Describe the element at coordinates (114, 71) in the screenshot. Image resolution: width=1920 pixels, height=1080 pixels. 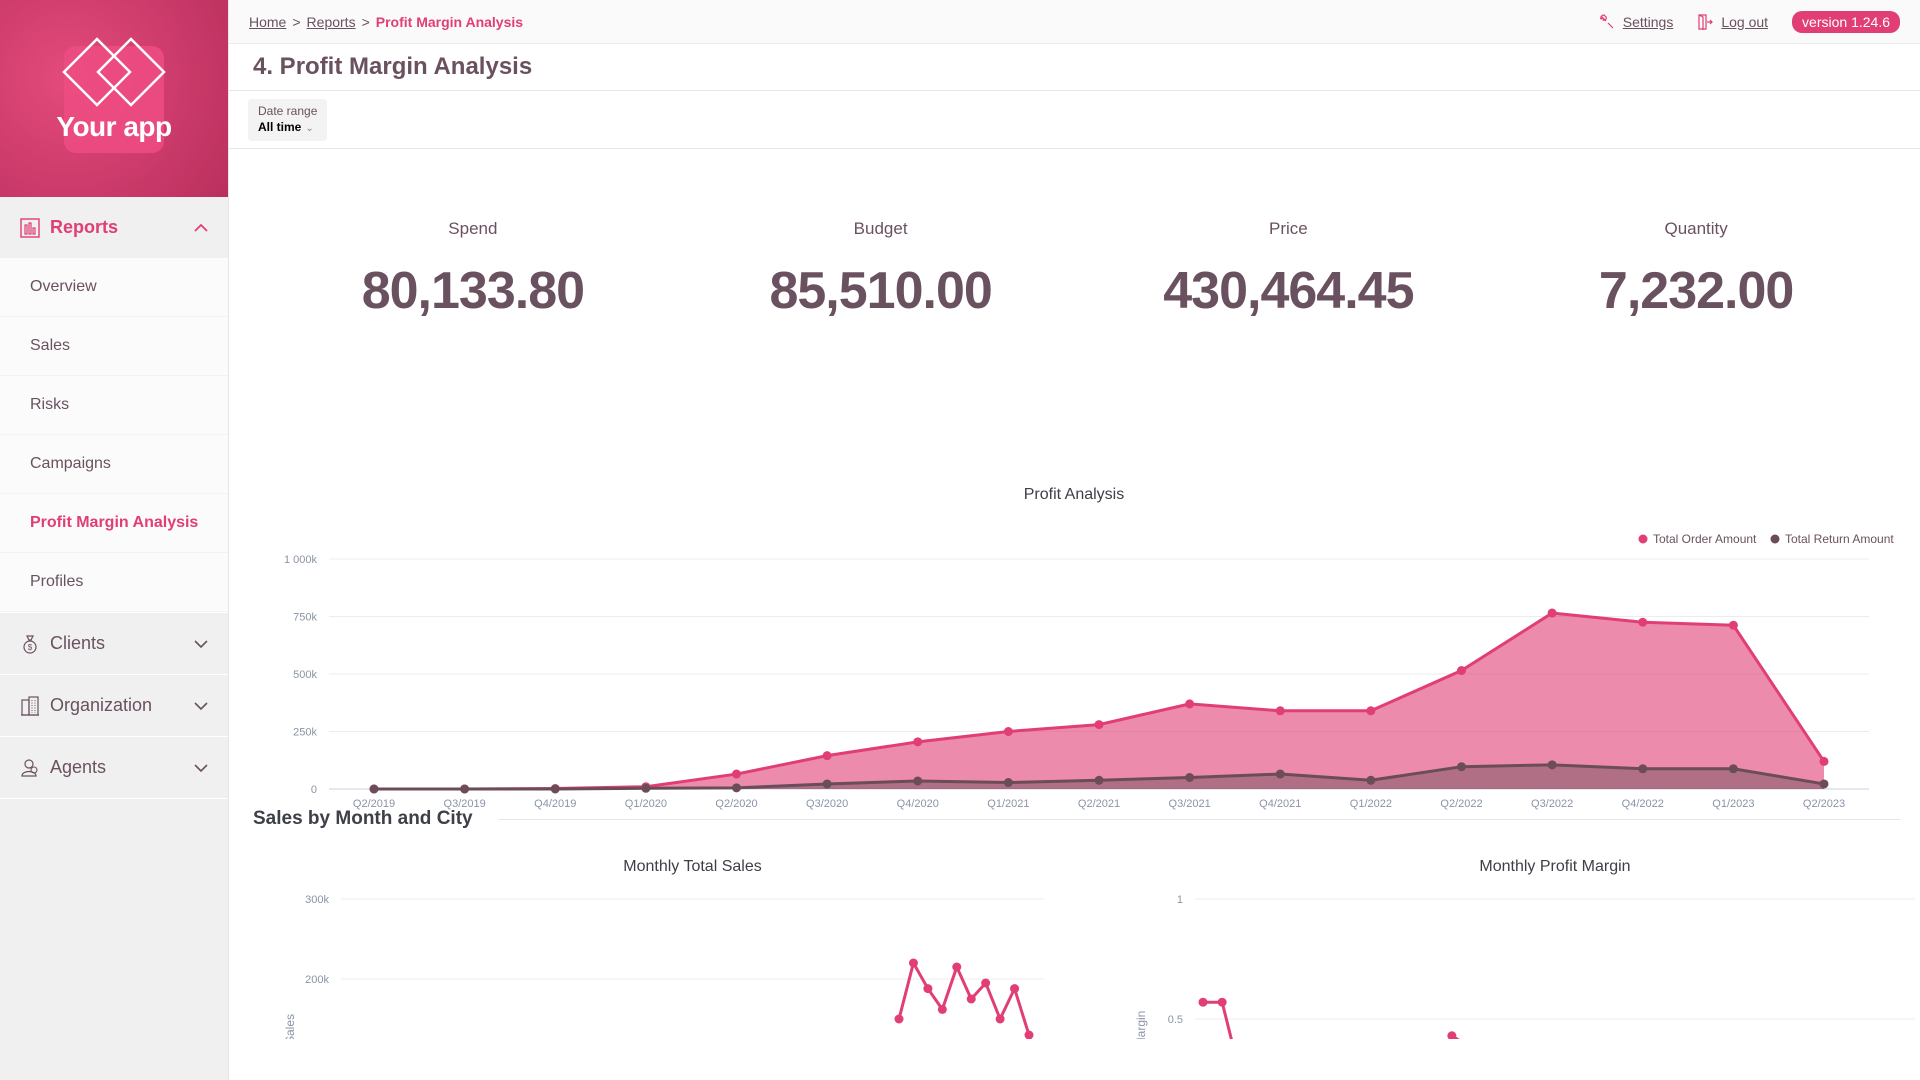
I see `double-diamond-logo-icon` at that location.